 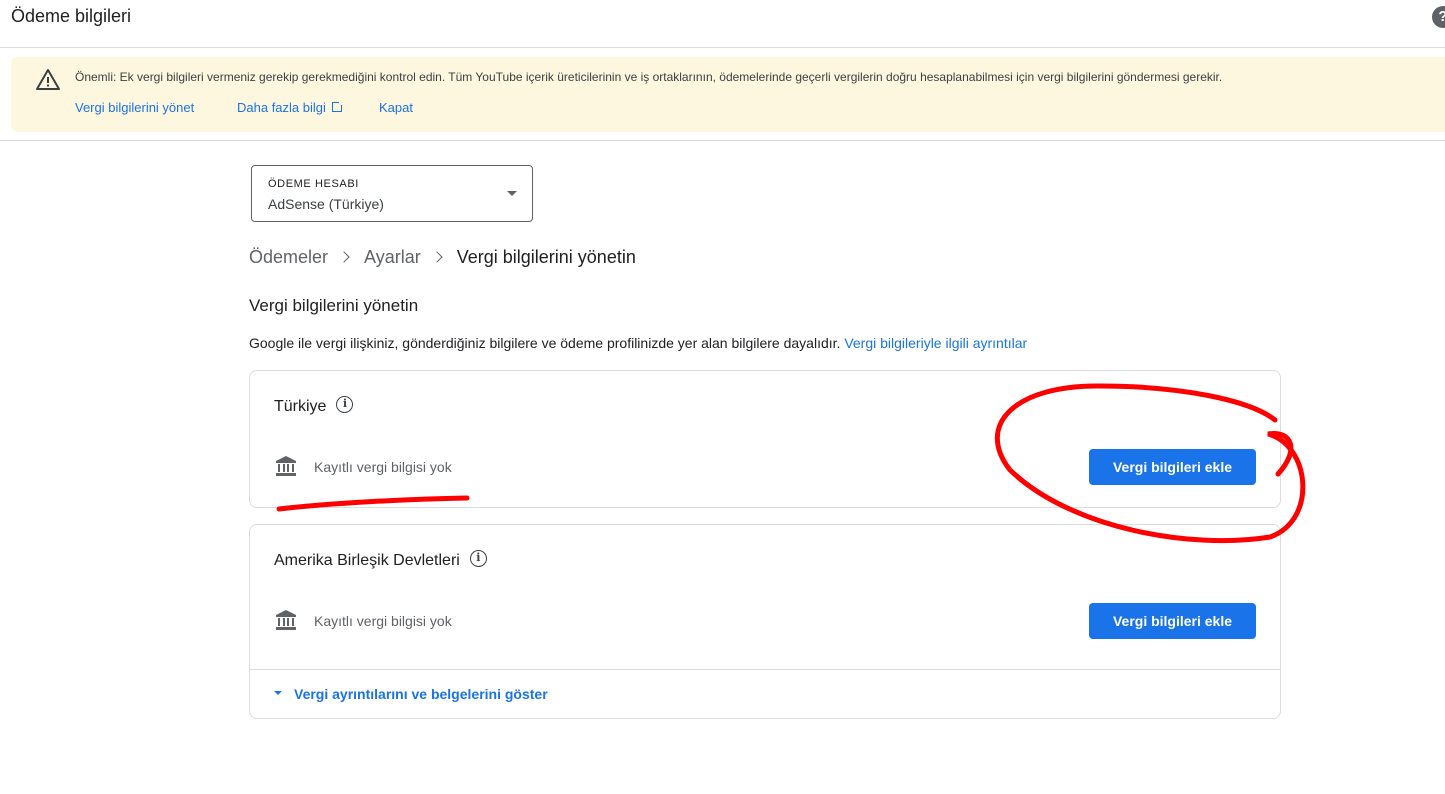 What do you see at coordinates (71, 16) in the screenshot?
I see `page-title: Ödeme bilgileri` at bounding box center [71, 16].